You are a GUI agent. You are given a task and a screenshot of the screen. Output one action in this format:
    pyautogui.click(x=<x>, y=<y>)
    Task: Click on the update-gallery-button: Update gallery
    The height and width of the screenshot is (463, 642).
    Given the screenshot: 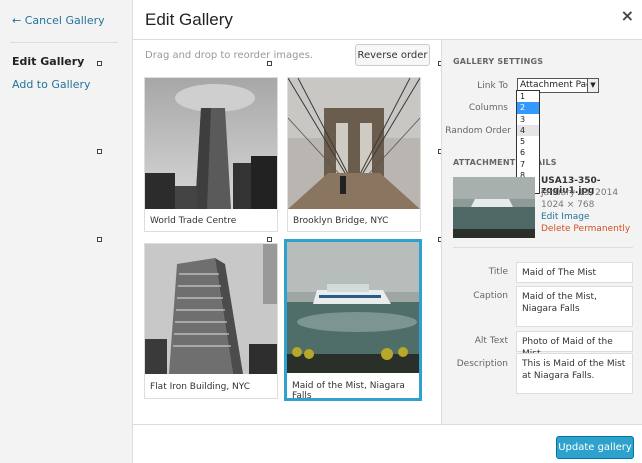 What is the action you would take?
    pyautogui.click(x=595, y=447)
    